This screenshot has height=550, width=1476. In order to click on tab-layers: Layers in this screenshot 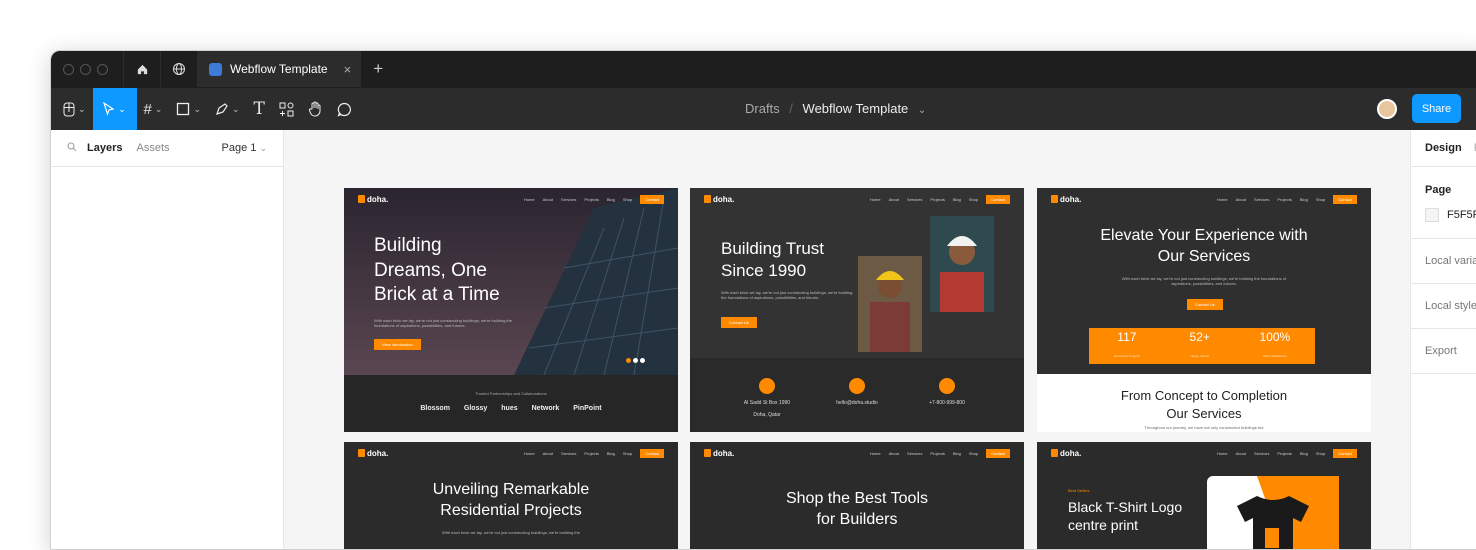, I will do `click(104, 148)`.